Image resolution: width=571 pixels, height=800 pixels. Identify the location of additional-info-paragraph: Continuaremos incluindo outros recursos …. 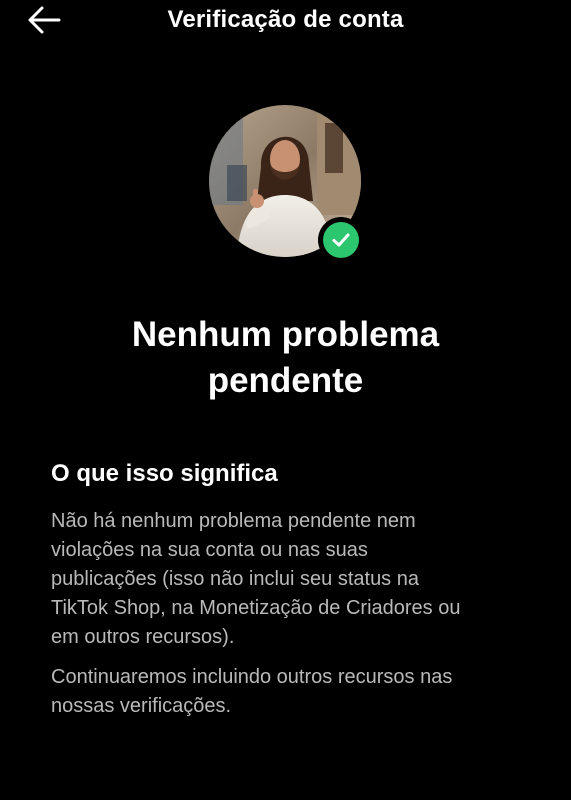
(291, 692).